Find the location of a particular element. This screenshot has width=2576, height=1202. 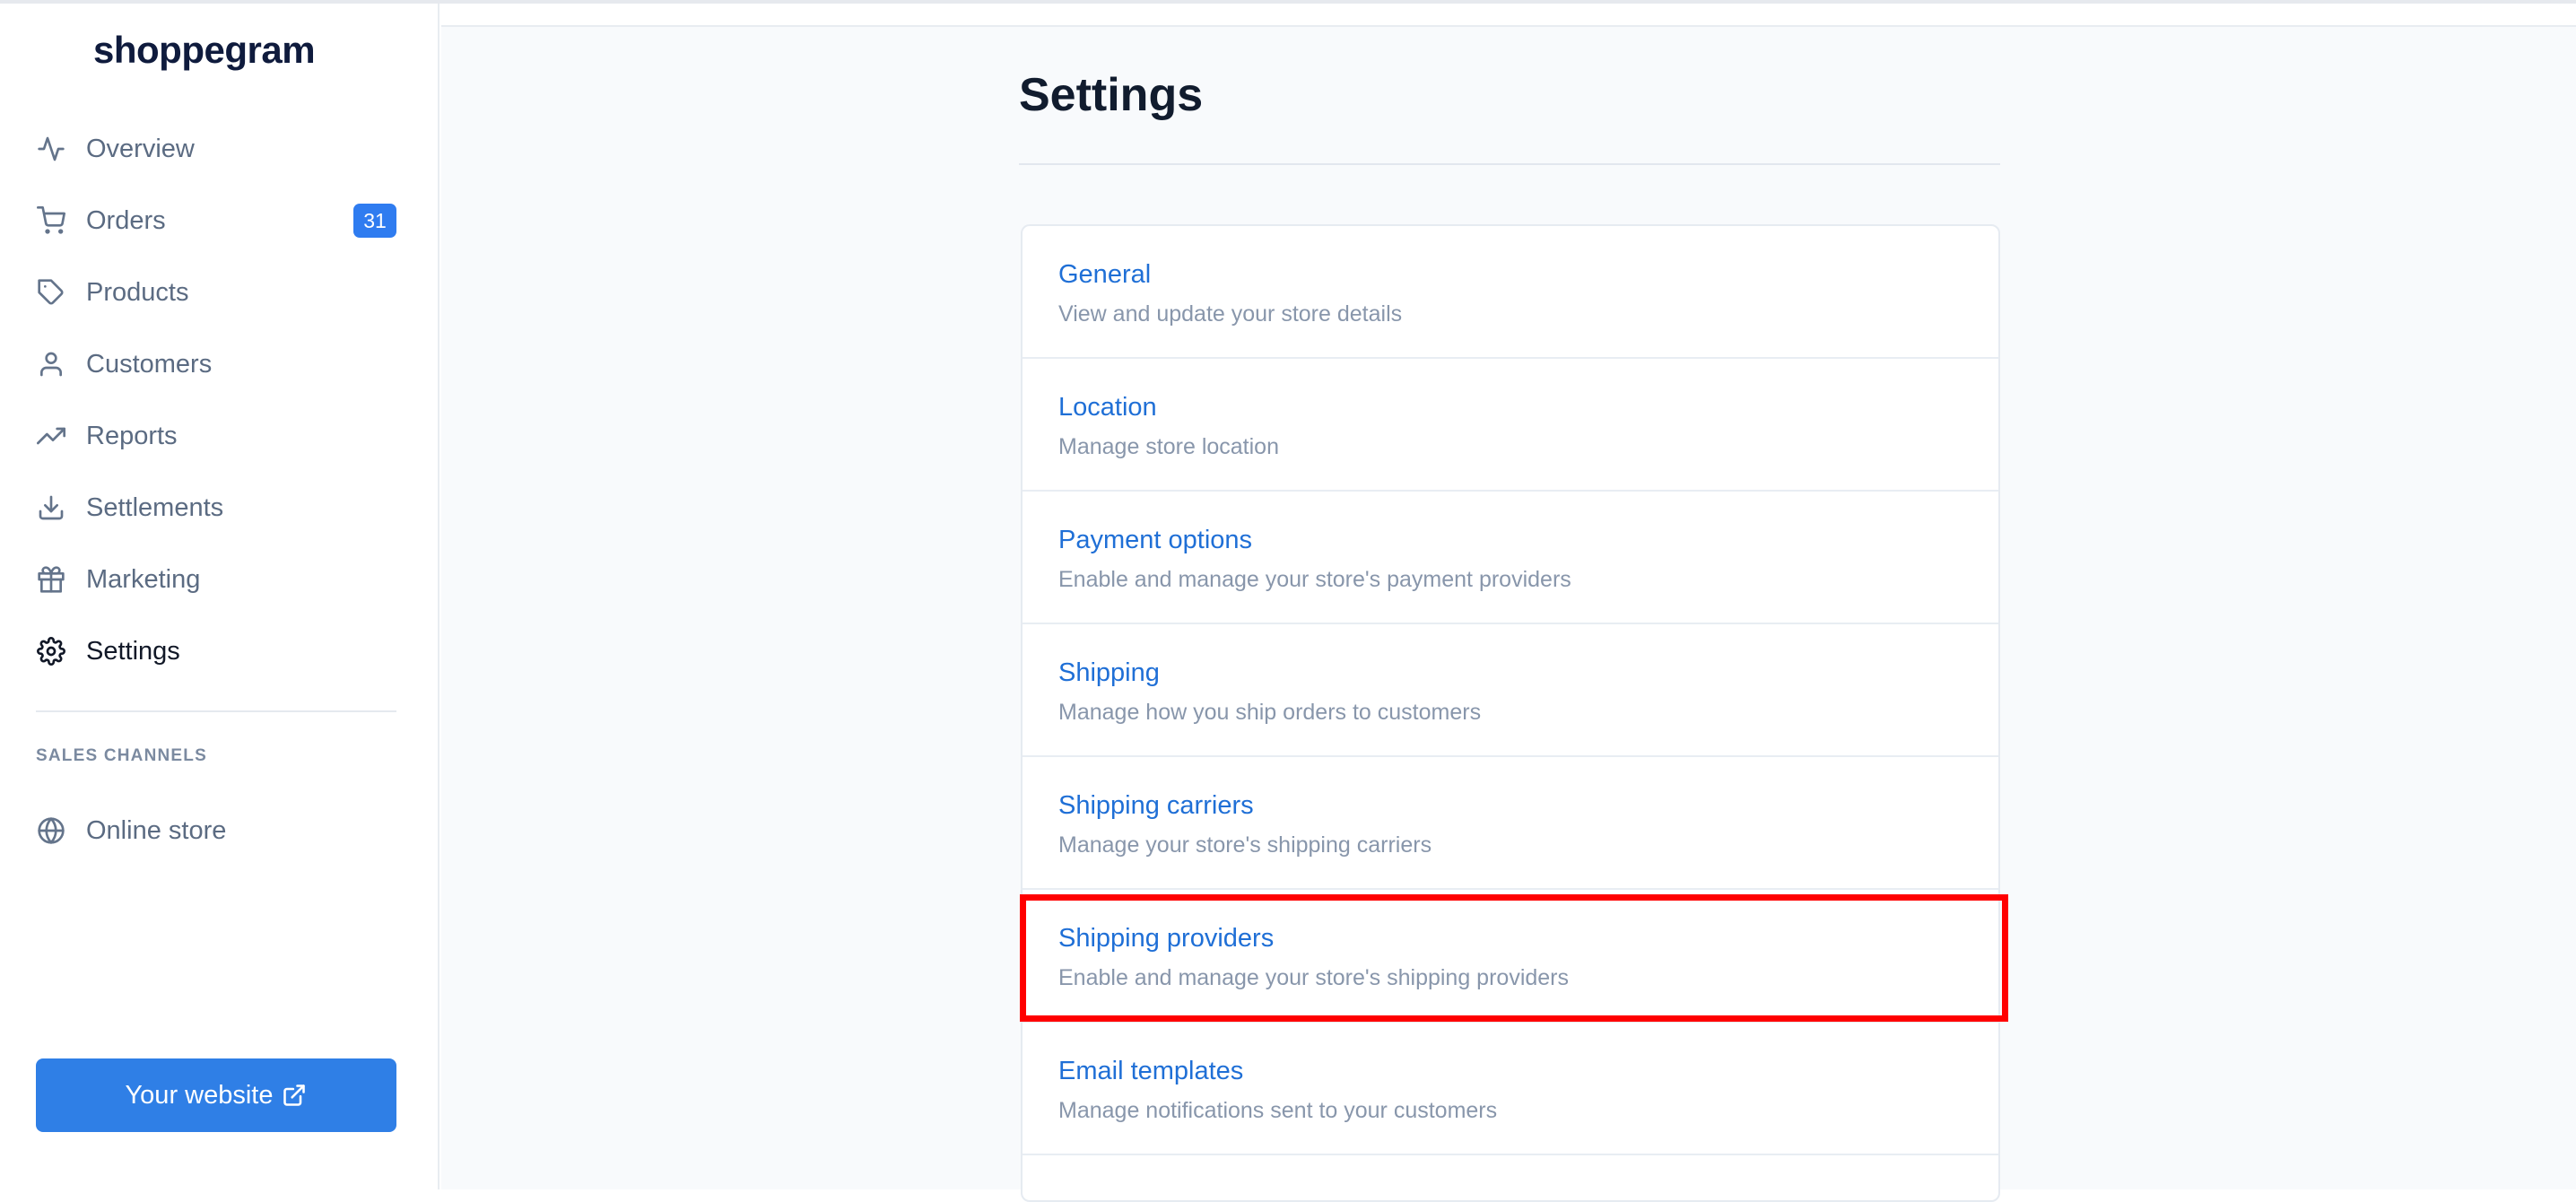

gift-icon is located at coordinates (51, 579).